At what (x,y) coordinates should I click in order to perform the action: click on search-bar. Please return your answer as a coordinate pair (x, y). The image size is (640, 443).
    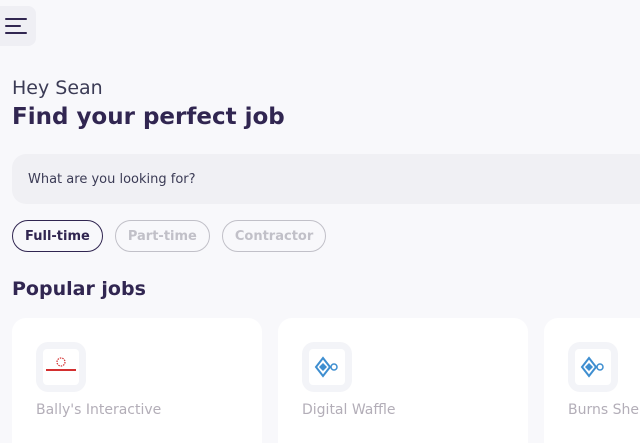
    Looking at the image, I should click on (326, 179).